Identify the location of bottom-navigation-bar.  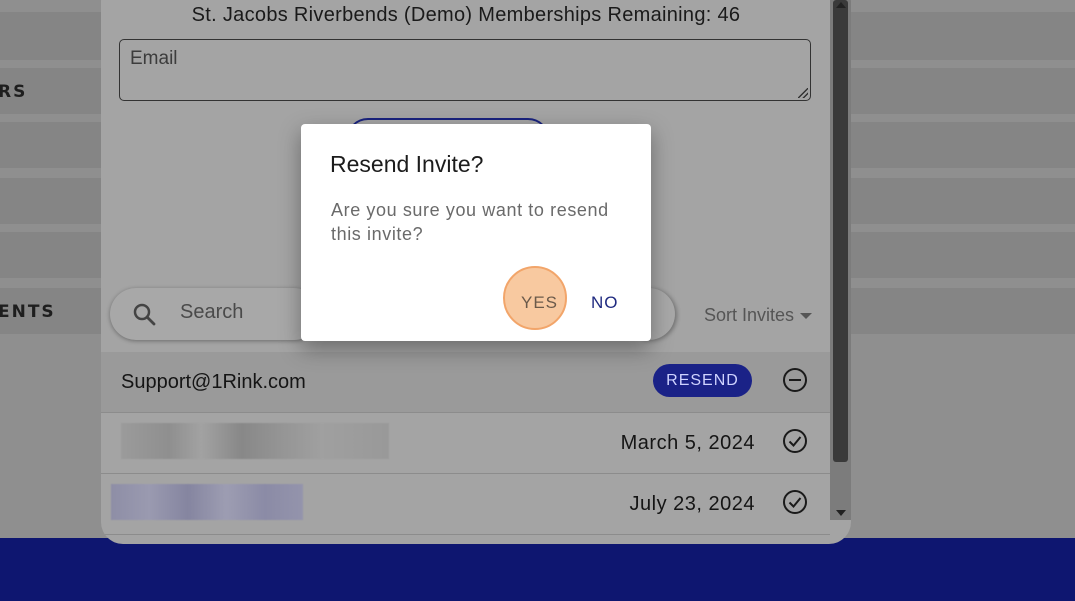
(537, 569).